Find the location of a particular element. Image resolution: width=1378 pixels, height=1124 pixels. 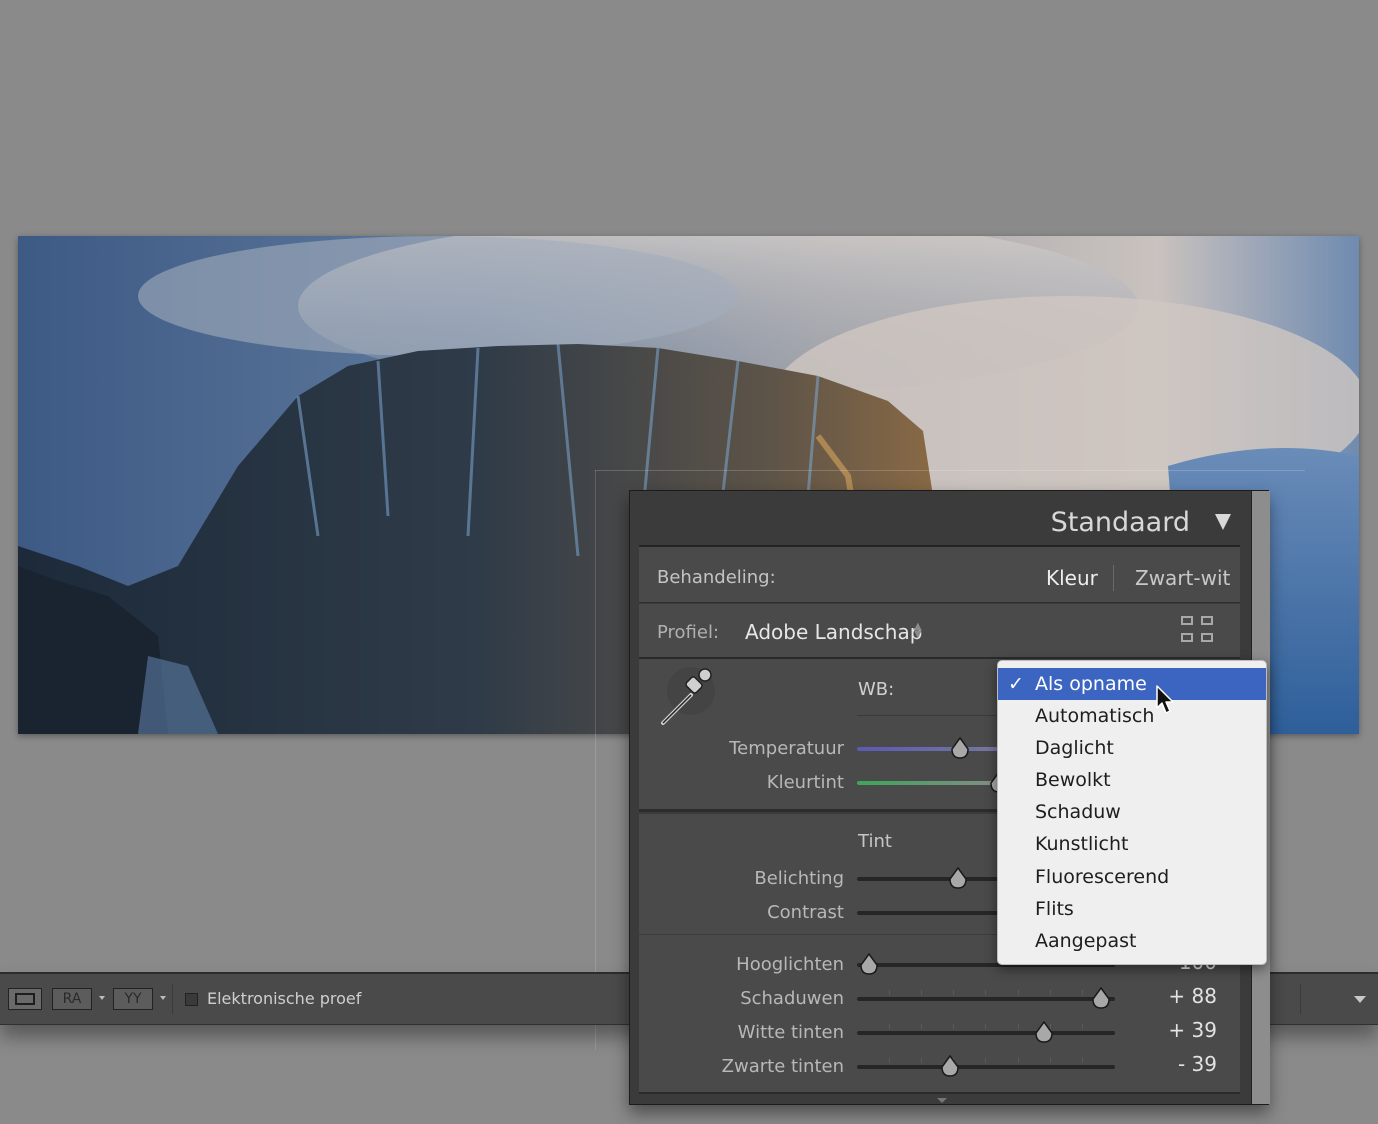

temperature-thumb is located at coordinates (960, 748).